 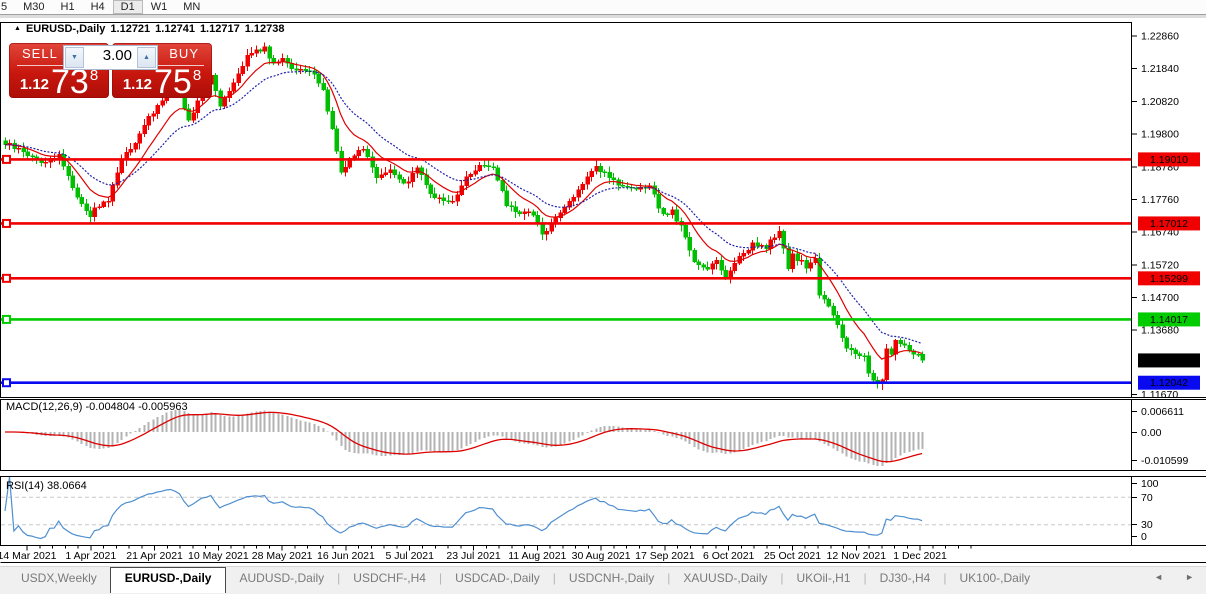 I want to click on volume-decrease-button: ▼, so click(x=74, y=57).